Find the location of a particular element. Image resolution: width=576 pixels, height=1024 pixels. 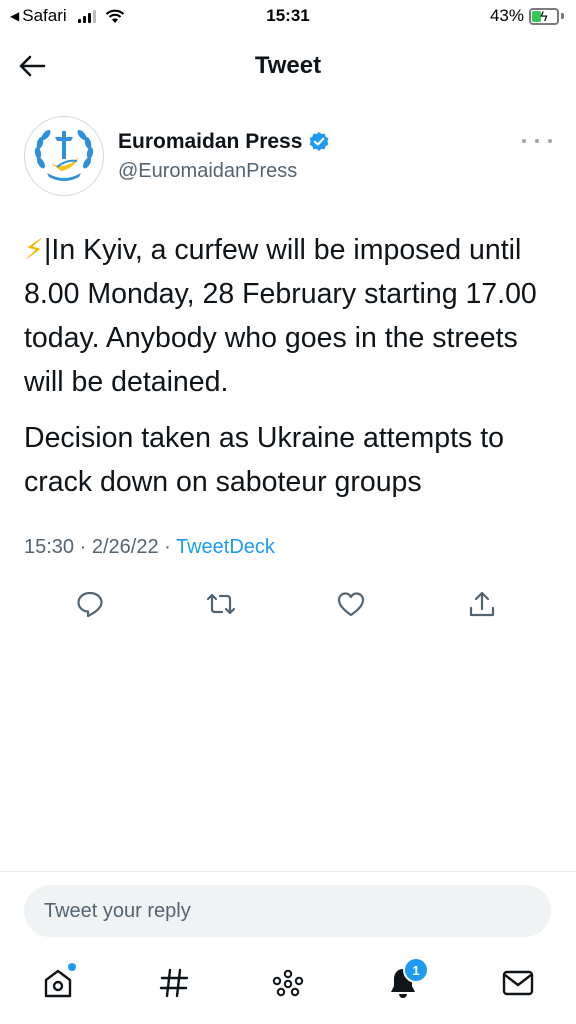

share-button is located at coordinates (482, 604).